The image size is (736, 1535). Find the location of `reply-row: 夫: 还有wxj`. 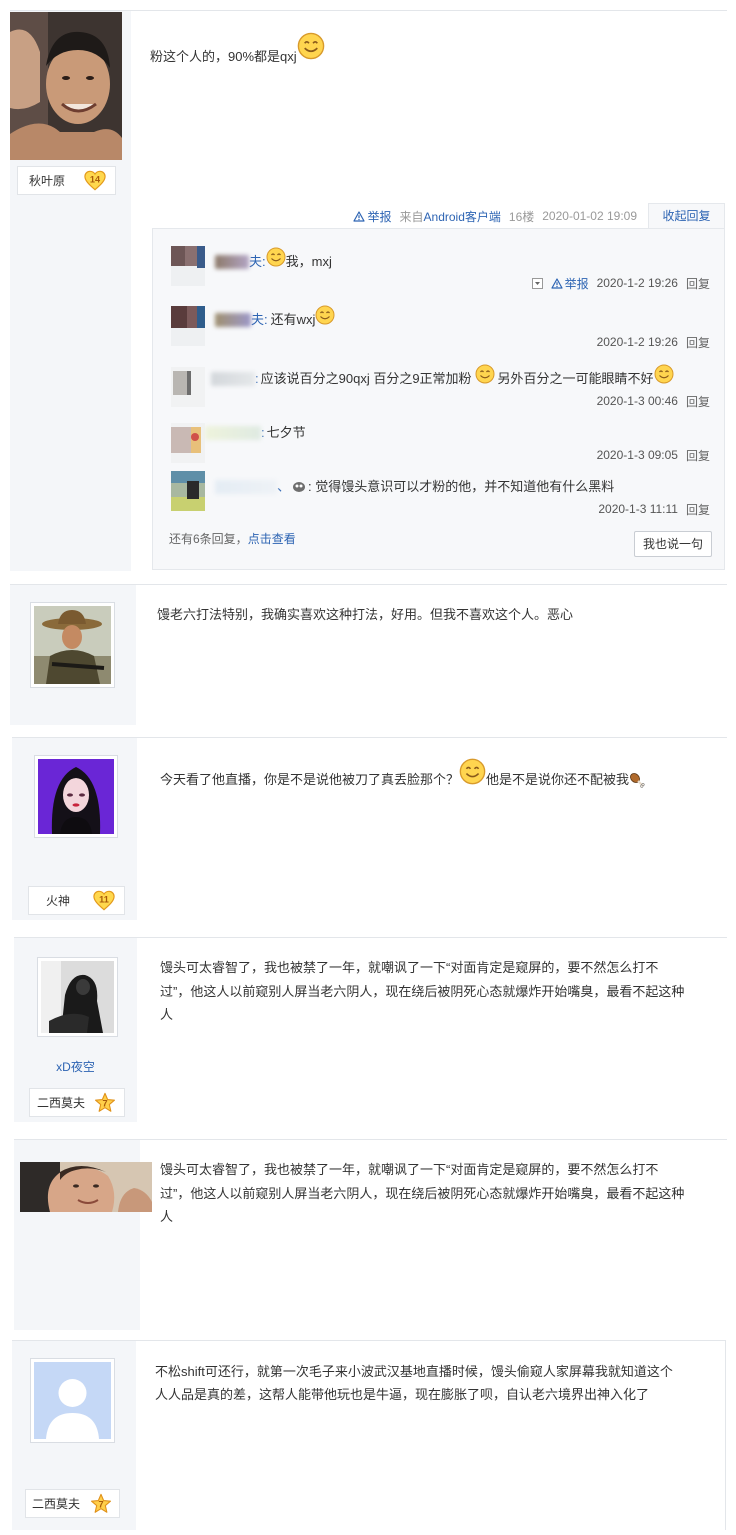

reply-row: 夫: 还有wxj is located at coordinates (275, 318).